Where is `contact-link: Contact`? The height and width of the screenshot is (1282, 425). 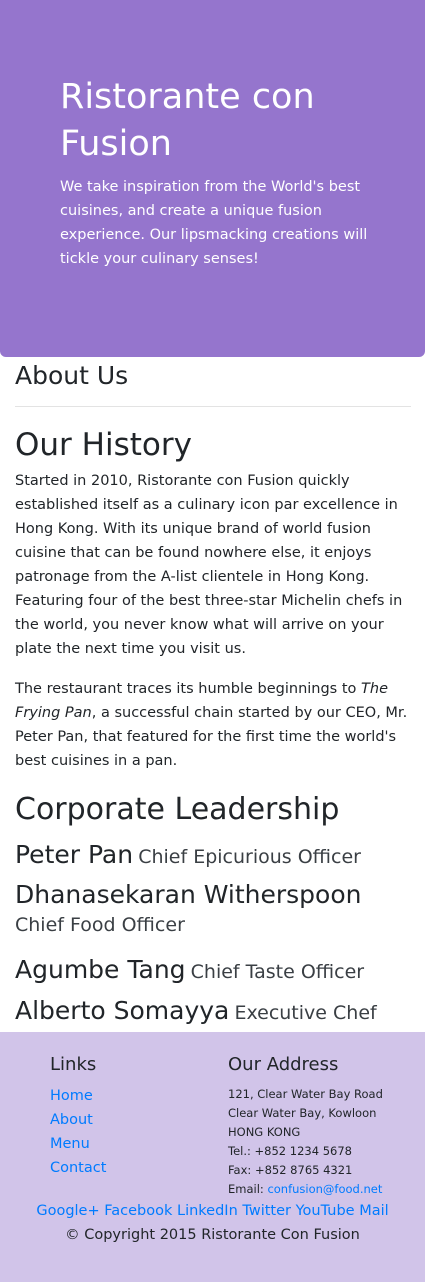
contact-link: Contact is located at coordinates (78, 1168).